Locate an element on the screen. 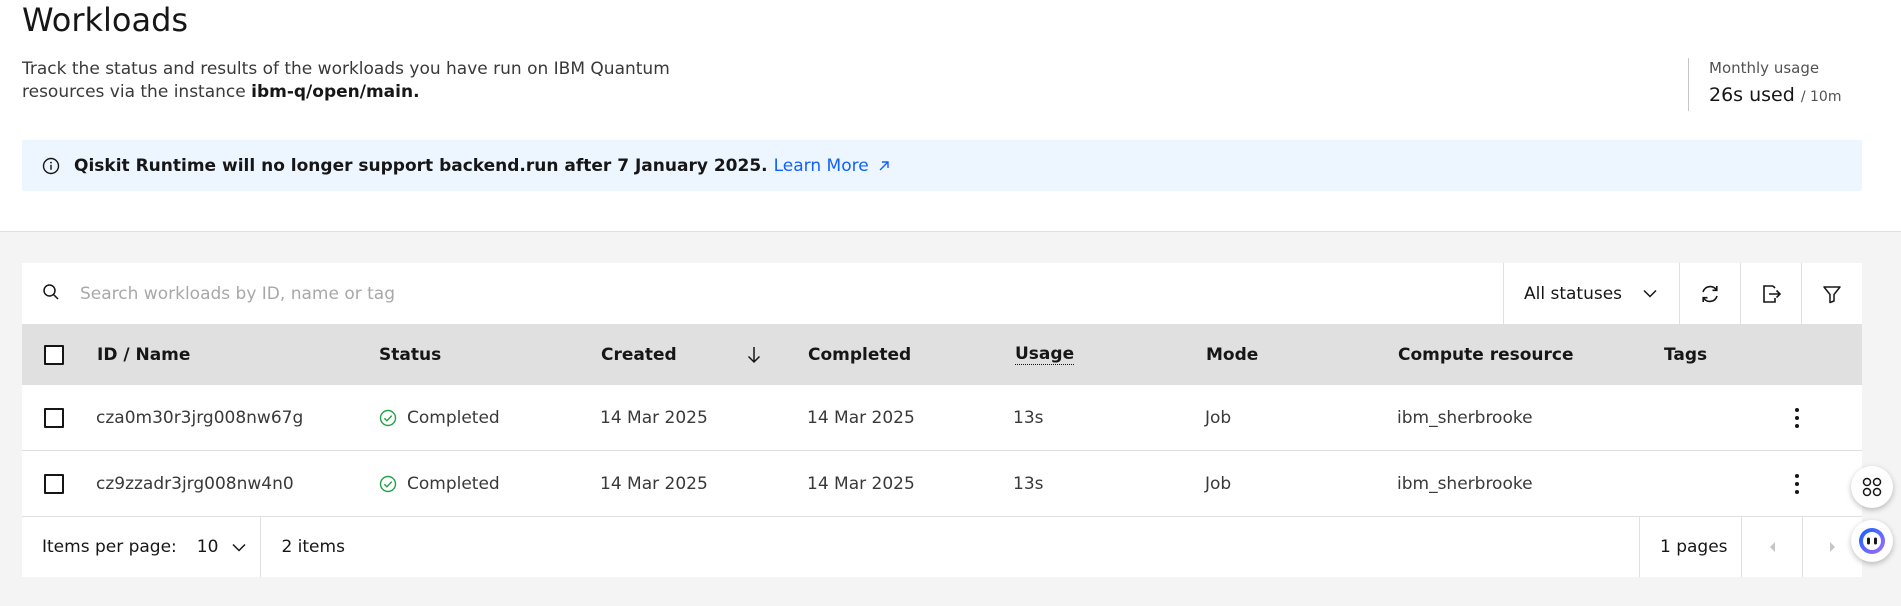 The image size is (1901, 606). monthly-usage: Monthly usage 26s used / 10m is located at coordinates (1764, 84).